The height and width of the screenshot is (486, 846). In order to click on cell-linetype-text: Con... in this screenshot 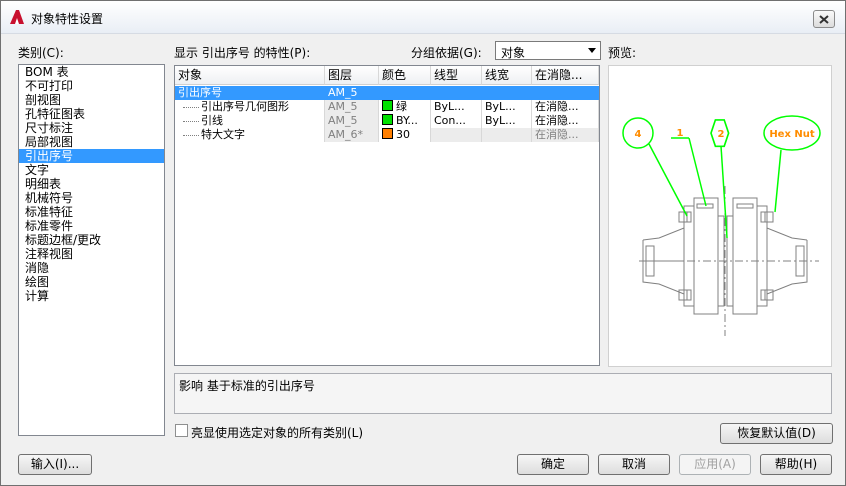, I will do `click(450, 120)`.